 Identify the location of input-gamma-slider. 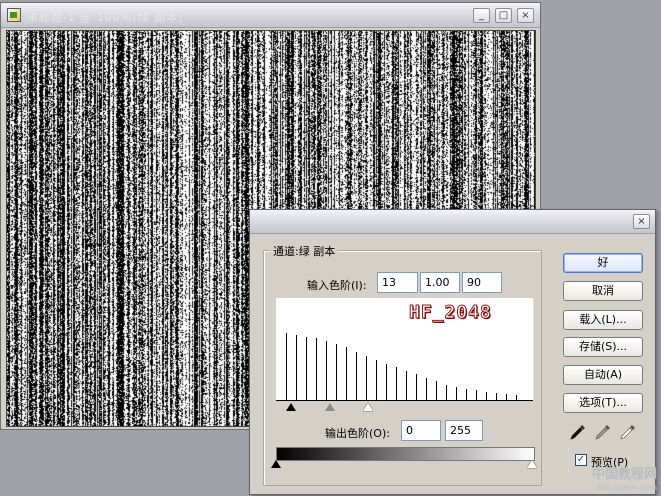
(330, 407).